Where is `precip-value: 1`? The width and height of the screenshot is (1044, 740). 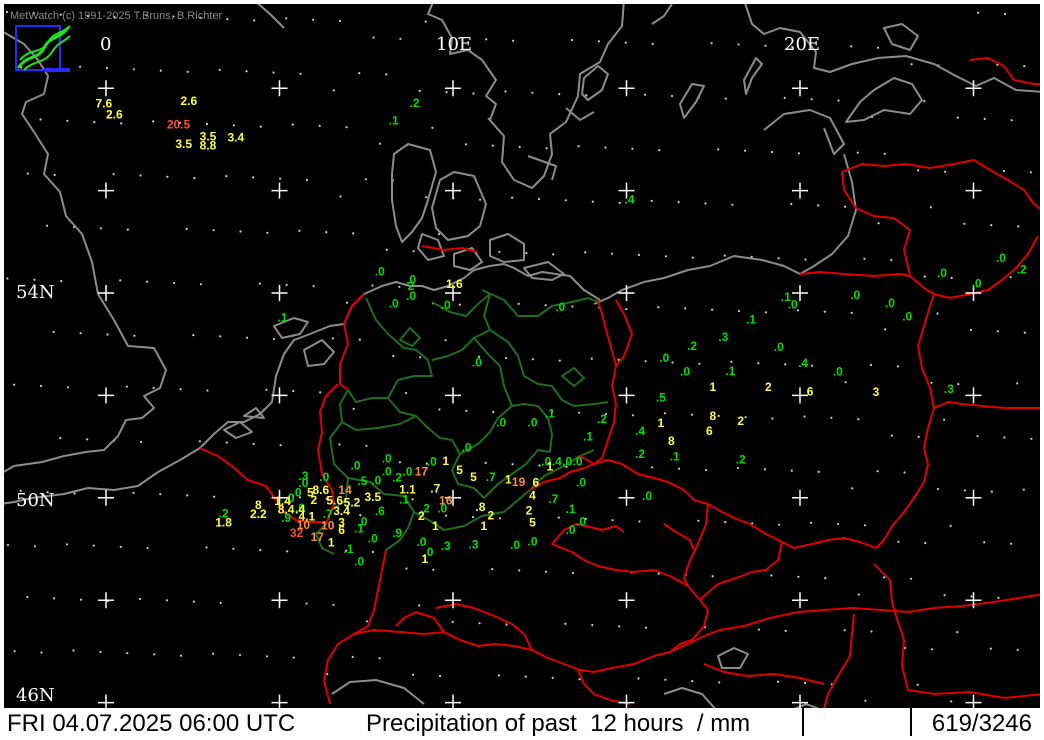
precip-value: 1 is located at coordinates (435, 526).